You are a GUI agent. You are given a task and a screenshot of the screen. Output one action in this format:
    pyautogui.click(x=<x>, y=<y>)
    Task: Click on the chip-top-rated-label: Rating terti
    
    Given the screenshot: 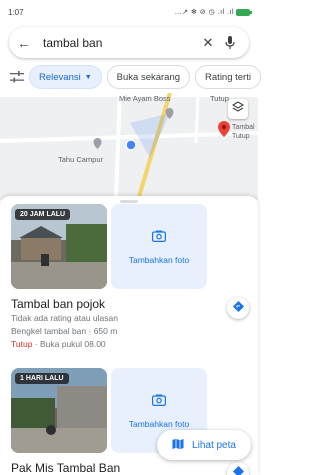 What is the action you would take?
    pyautogui.click(x=228, y=77)
    